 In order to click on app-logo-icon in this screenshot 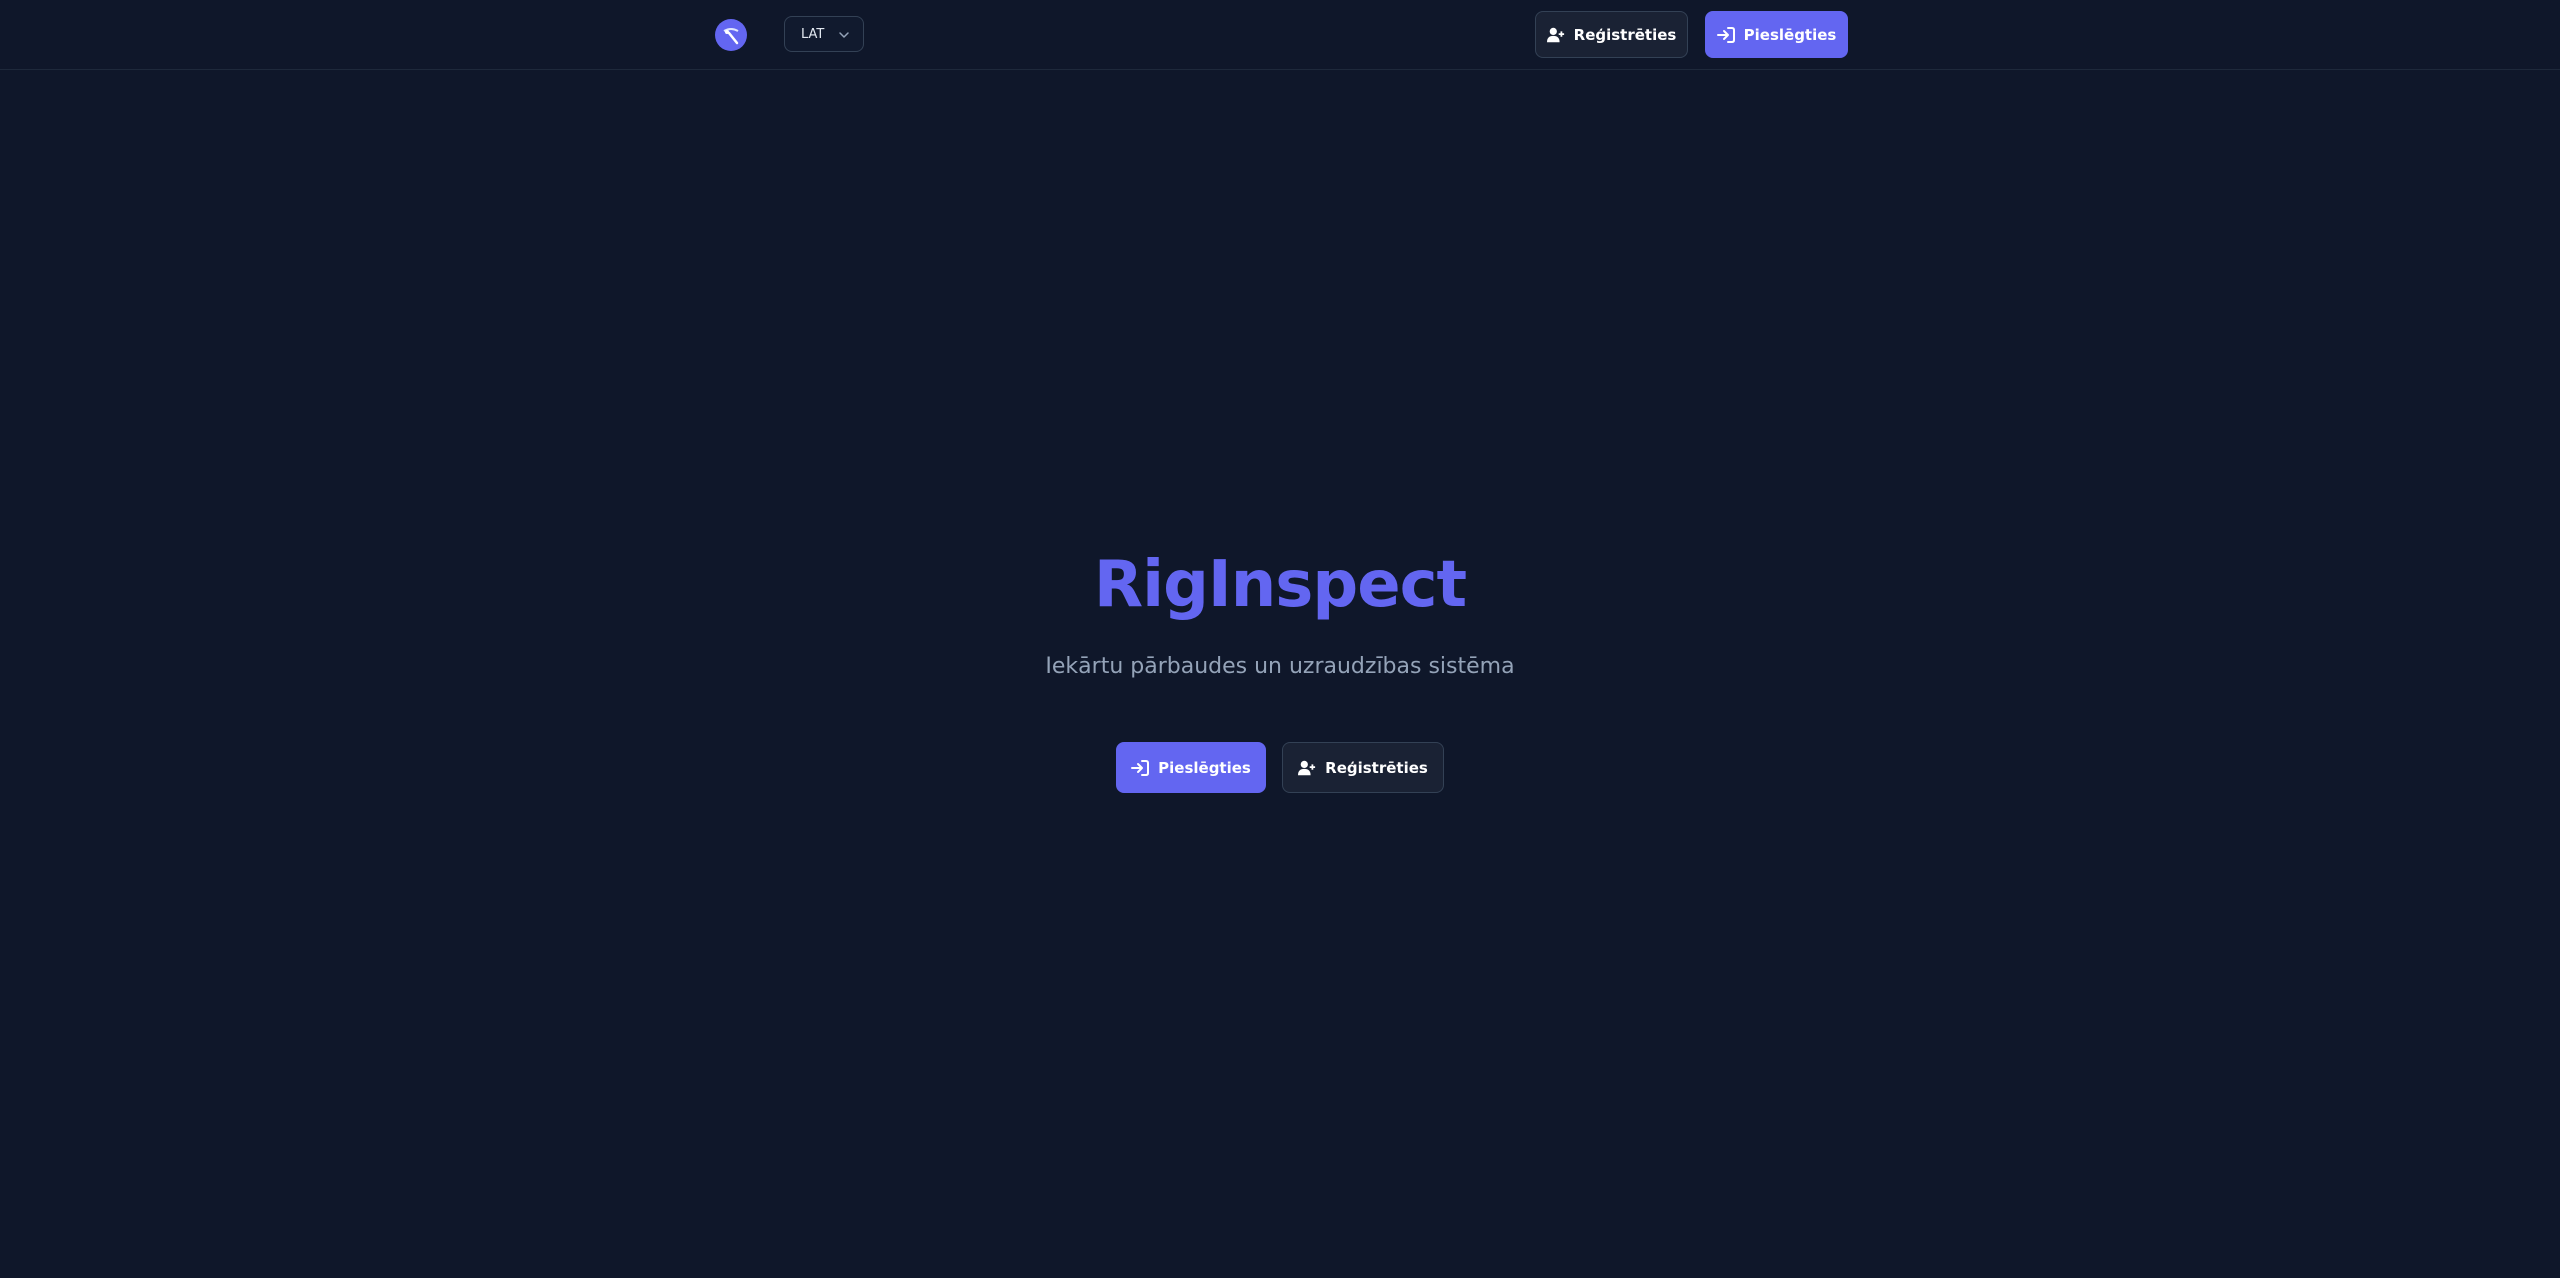, I will do `click(731, 35)`.